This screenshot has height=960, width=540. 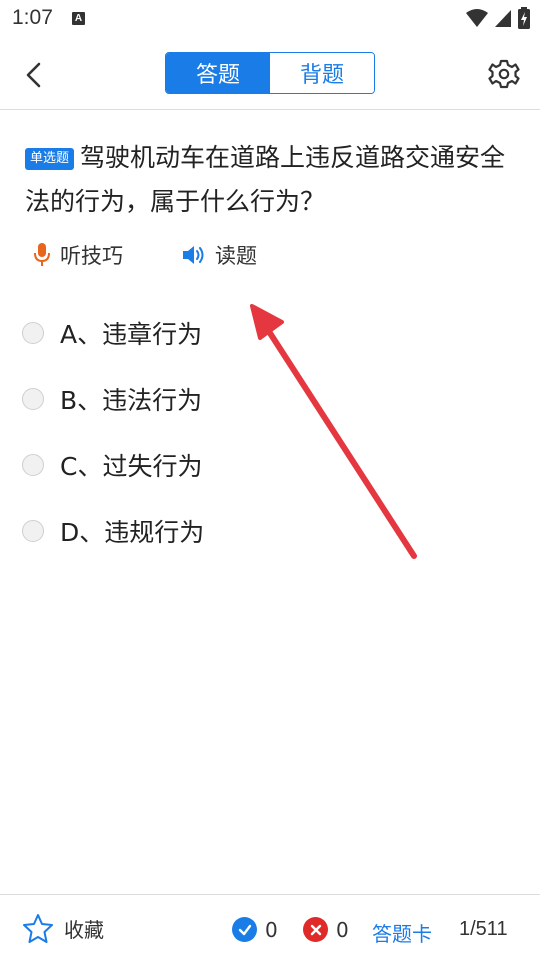 I want to click on correct-count: 0, so click(x=271, y=929).